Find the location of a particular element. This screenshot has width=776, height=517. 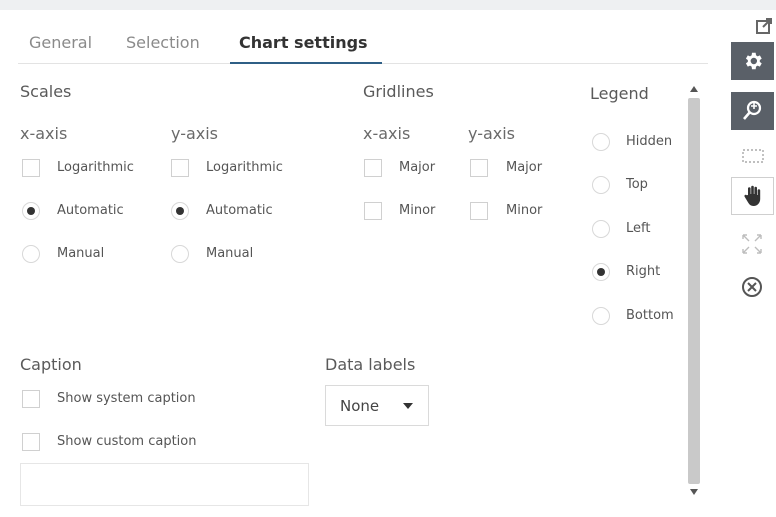

tab-selection: Selection is located at coordinates (163, 42).